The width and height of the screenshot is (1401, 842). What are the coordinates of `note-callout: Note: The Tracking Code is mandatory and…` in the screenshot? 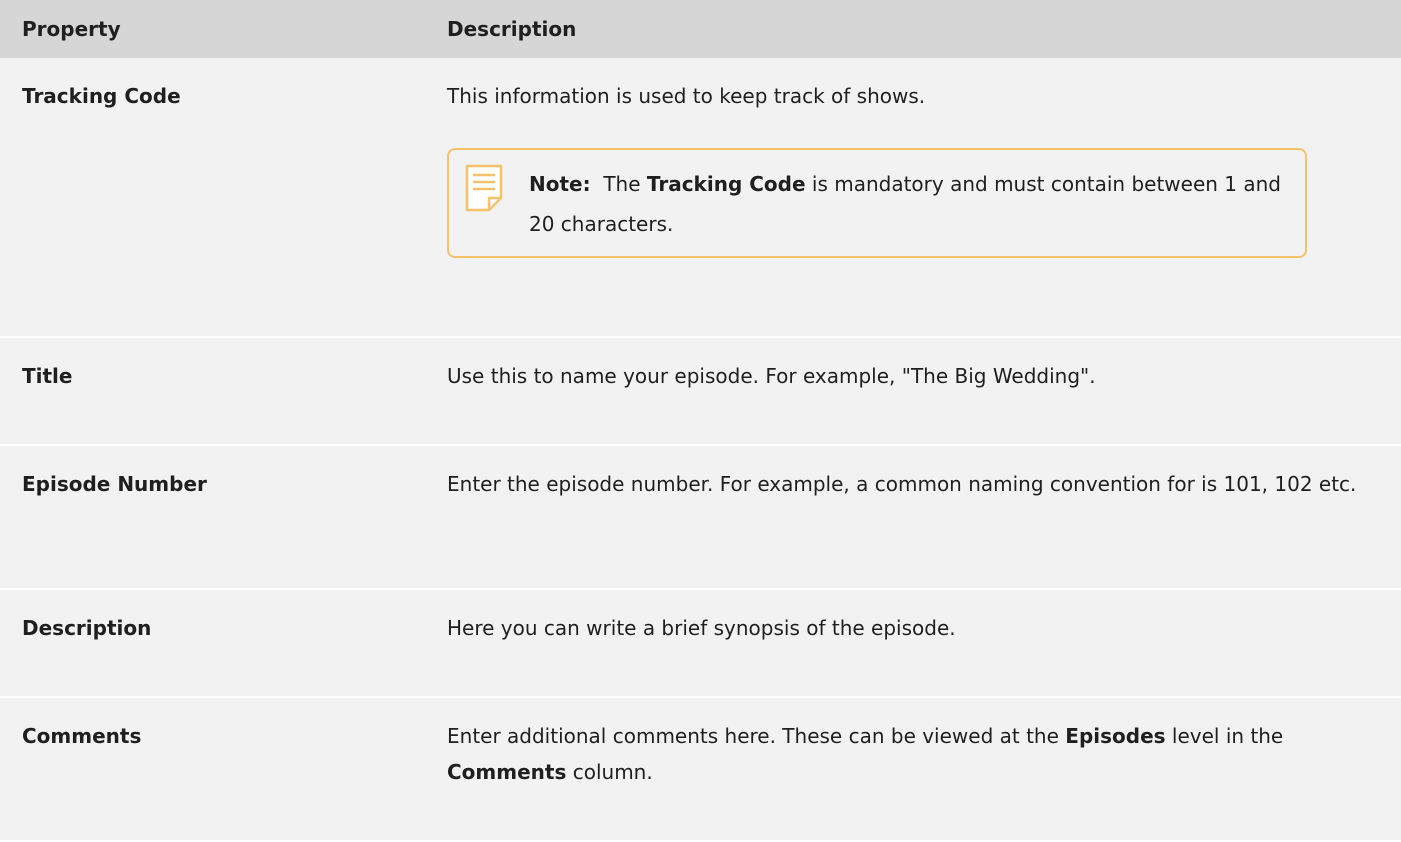 It's located at (877, 203).